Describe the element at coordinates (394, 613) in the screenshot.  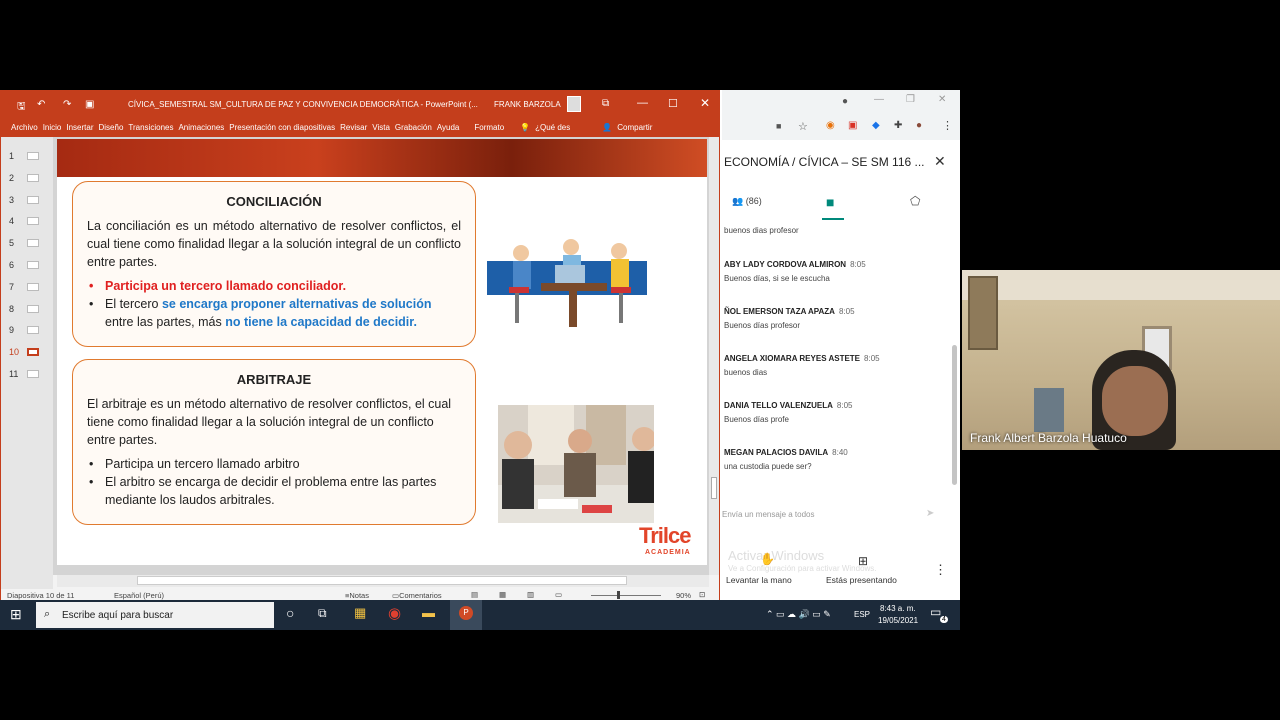
I see `chrome-icon: ◉` at that location.